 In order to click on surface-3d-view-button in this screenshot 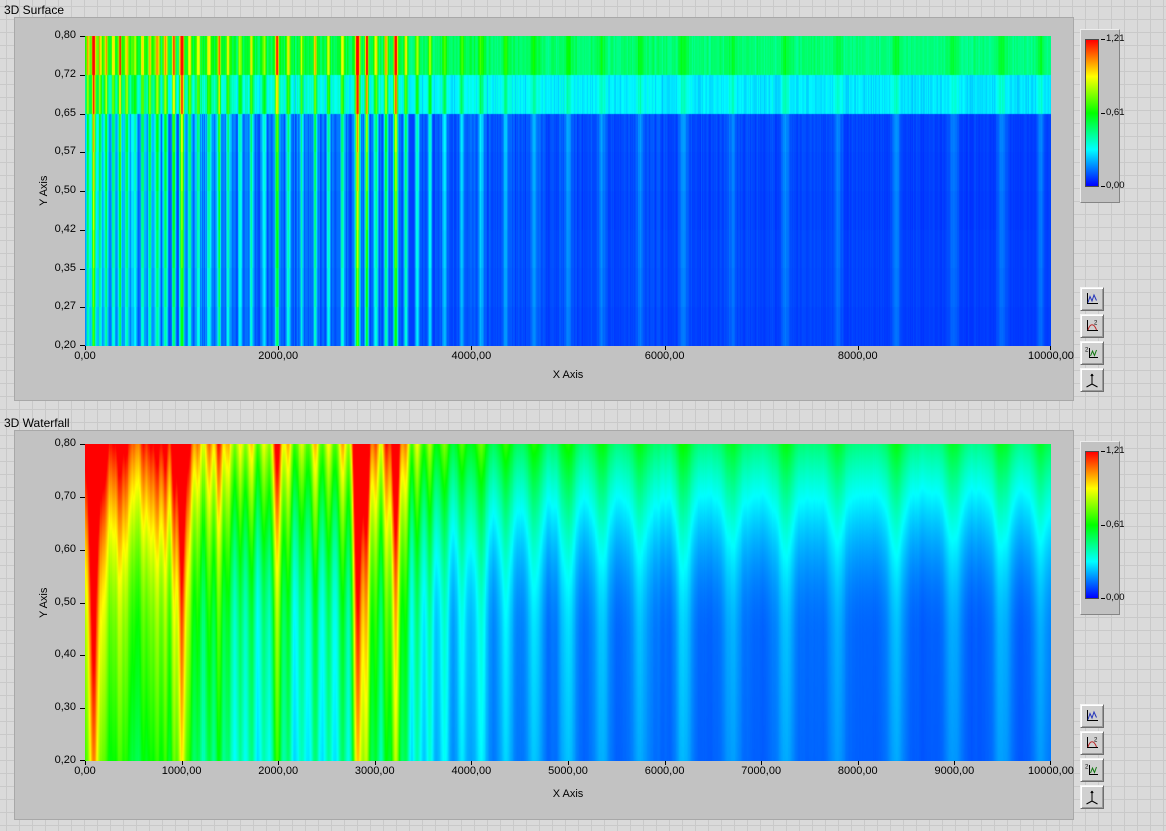, I will do `click(1092, 380)`.